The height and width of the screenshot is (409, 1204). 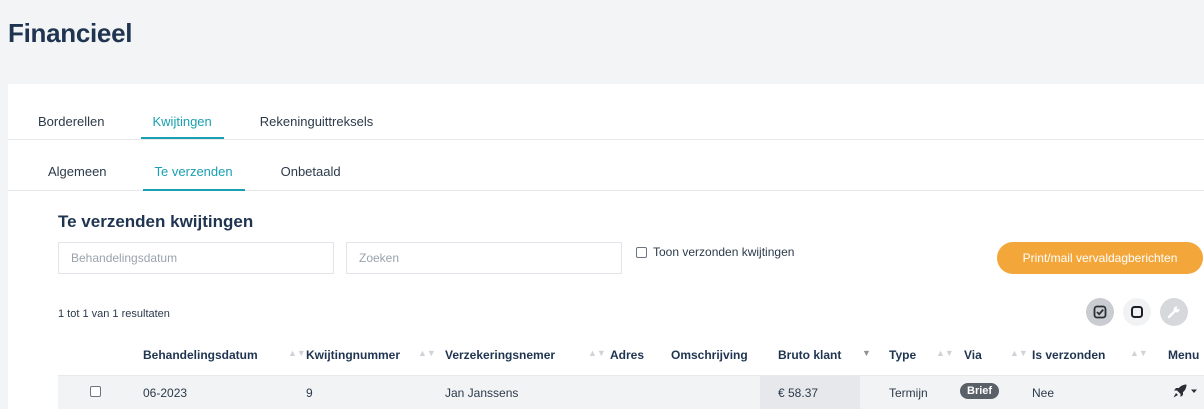 I want to click on results-count: 1 tot 1 van 1 resultaten, so click(x=114, y=314).